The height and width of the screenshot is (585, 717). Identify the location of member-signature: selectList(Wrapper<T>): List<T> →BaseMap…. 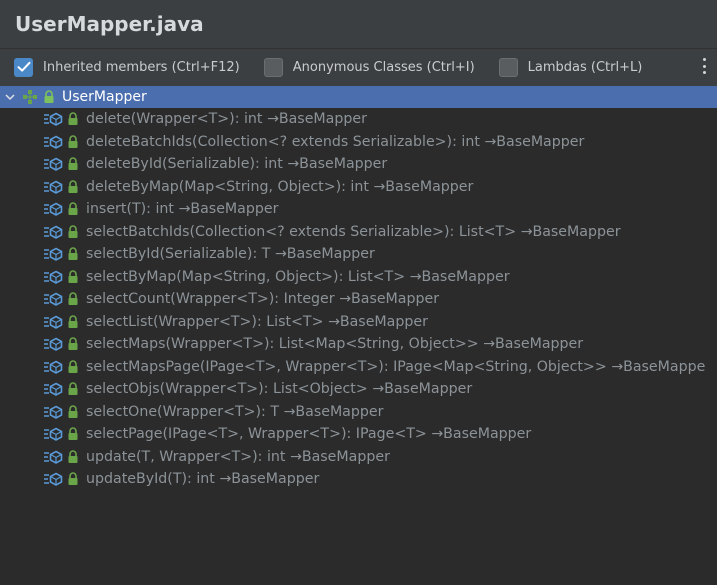
(257, 321).